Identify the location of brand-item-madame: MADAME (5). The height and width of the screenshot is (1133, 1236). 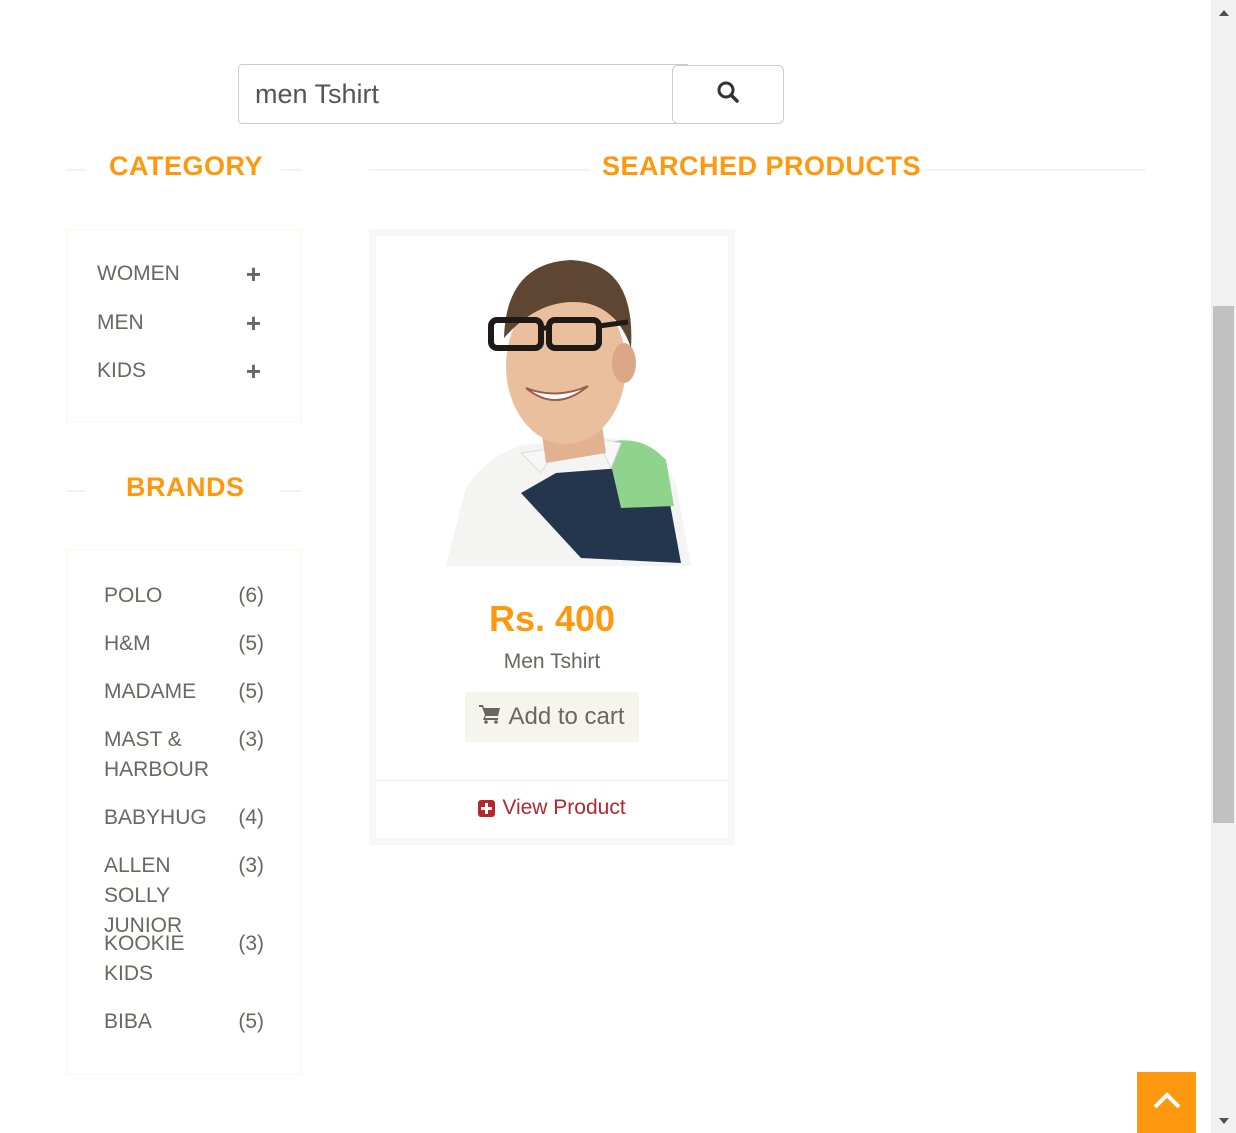
(186, 692).